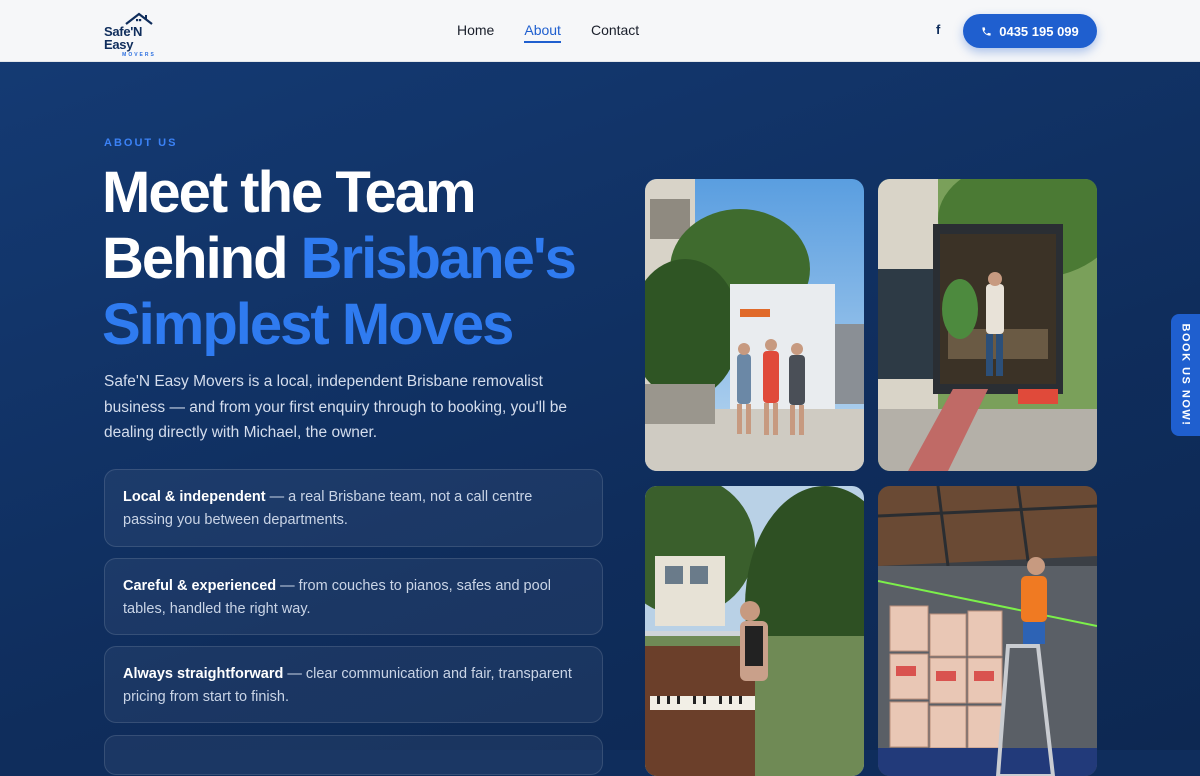  What do you see at coordinates (438, 258) in the screenshot?
I see `title-highlight-1: Brisbane's` at bounding box center [438, 258].